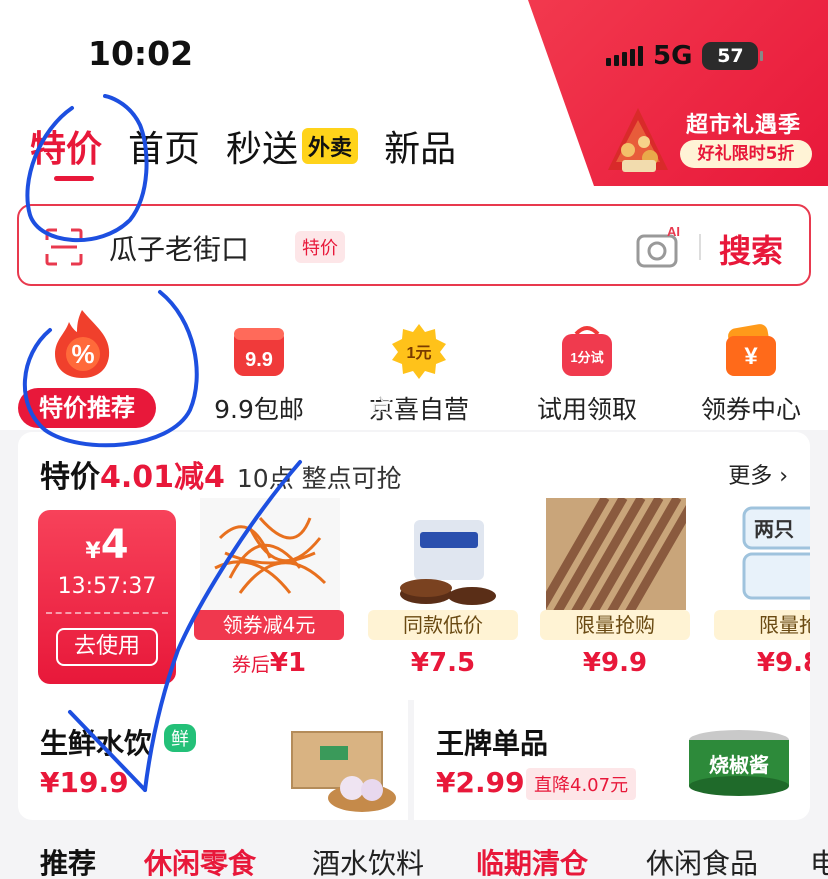 This screenshot has width=828, height=879. What do you see at coordinates (162, 477) in the screenshot?
I see `flash-sale-title-highlight: 4.01减4` at bounding box center [162, 477].